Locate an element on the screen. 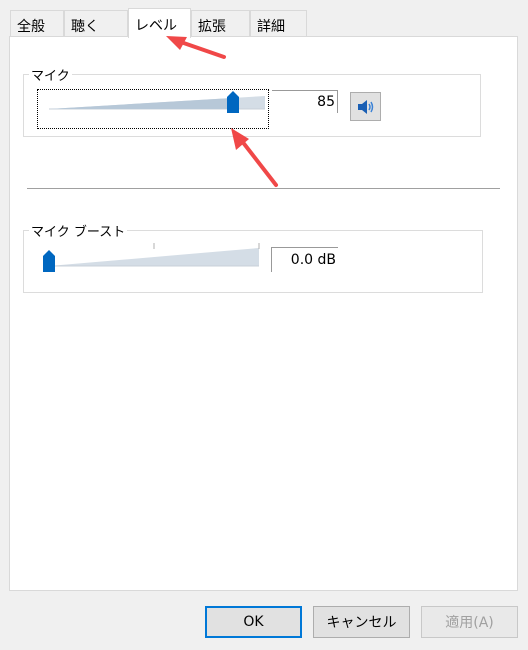 The width and height of the screenshot is (528, 650). tab-advanced: 詳細 is located at coordinates (278, 23).